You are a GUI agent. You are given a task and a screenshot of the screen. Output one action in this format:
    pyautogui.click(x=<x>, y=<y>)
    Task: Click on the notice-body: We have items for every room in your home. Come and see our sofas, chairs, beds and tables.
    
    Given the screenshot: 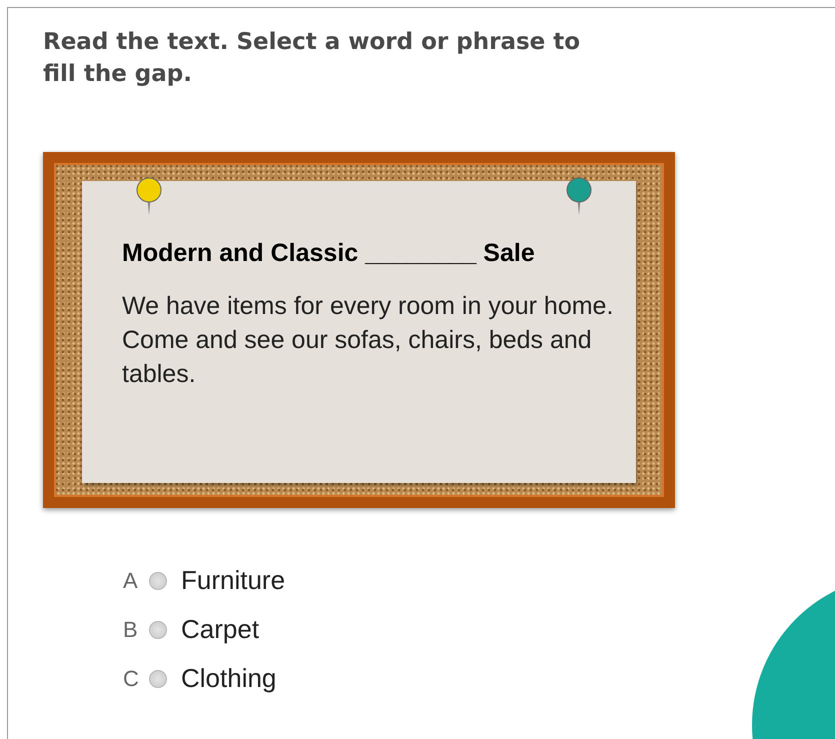 What is the action you would take?
    pyautogui.click(x=368, y=340)
    